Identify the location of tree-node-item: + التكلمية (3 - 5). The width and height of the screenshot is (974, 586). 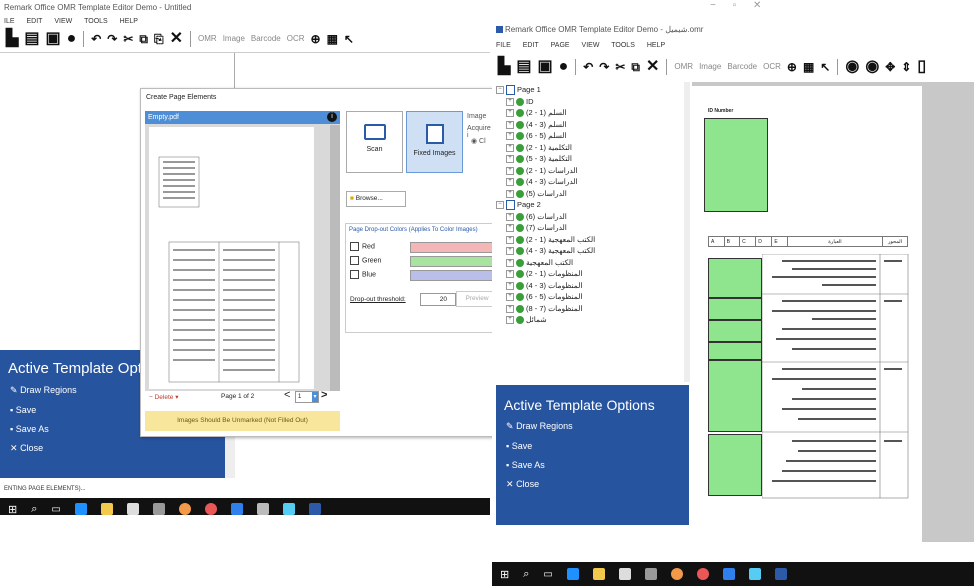
(589, 159).